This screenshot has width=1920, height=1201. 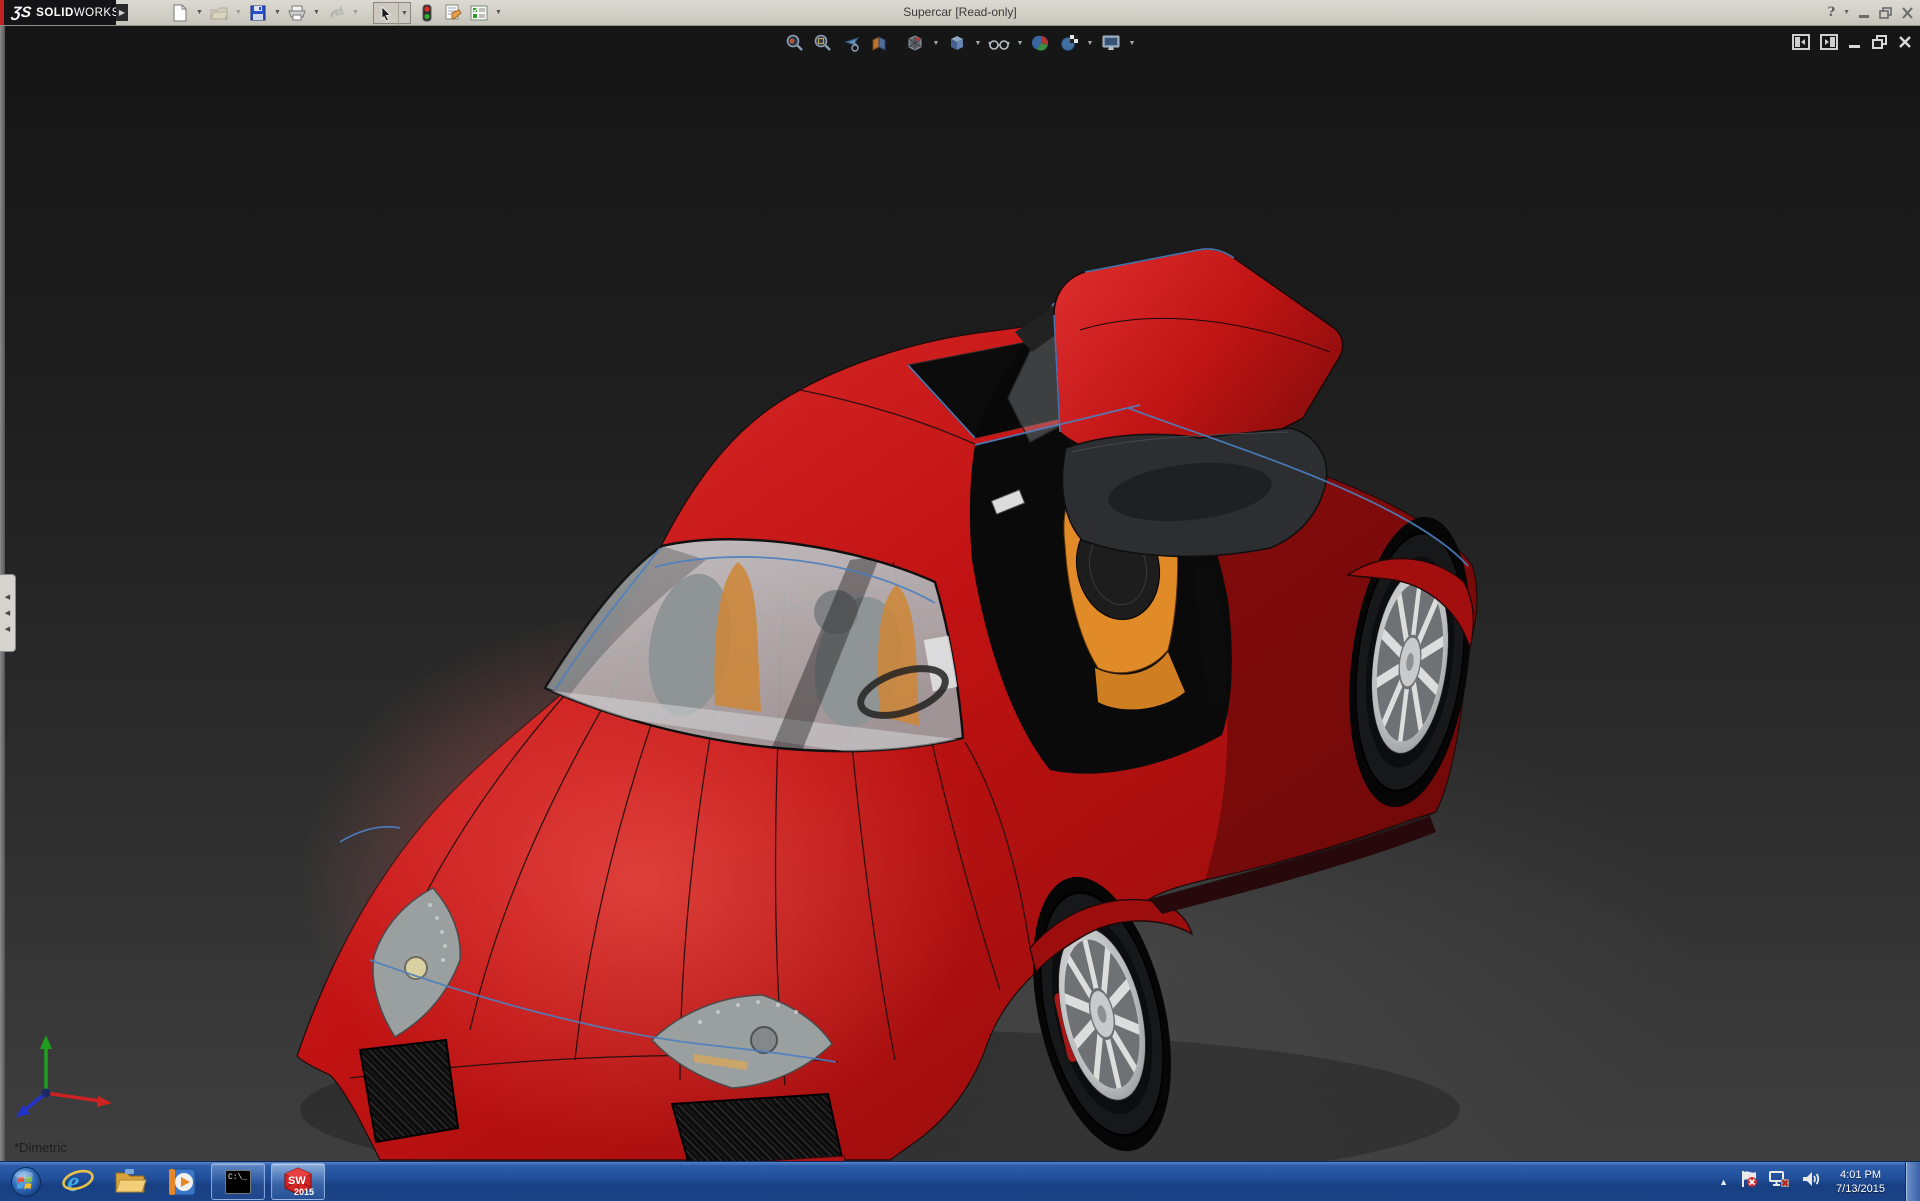 What do you see at coordinates (180, 13) in the screenshot?
I see `new-document-icon` at bounding box center [180, 13].